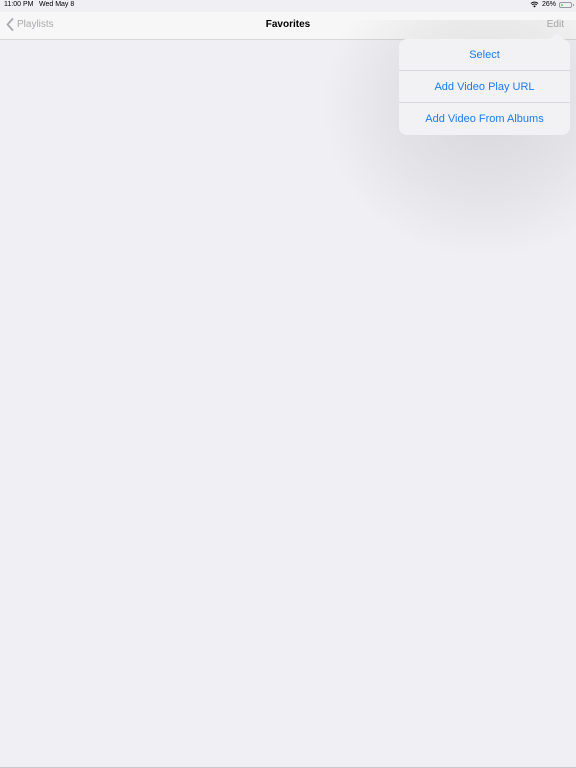  What do you see at coordinates (19, 4) in the screenshot?
I see `status-time: 11:00 PM` at bounding box center [19, 4].